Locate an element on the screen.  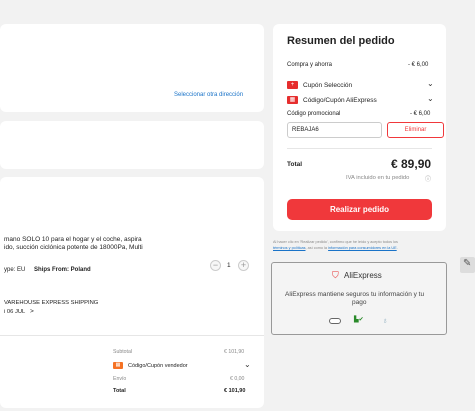
shipping-value: € 0,00 is located at coordinates (237, 379).